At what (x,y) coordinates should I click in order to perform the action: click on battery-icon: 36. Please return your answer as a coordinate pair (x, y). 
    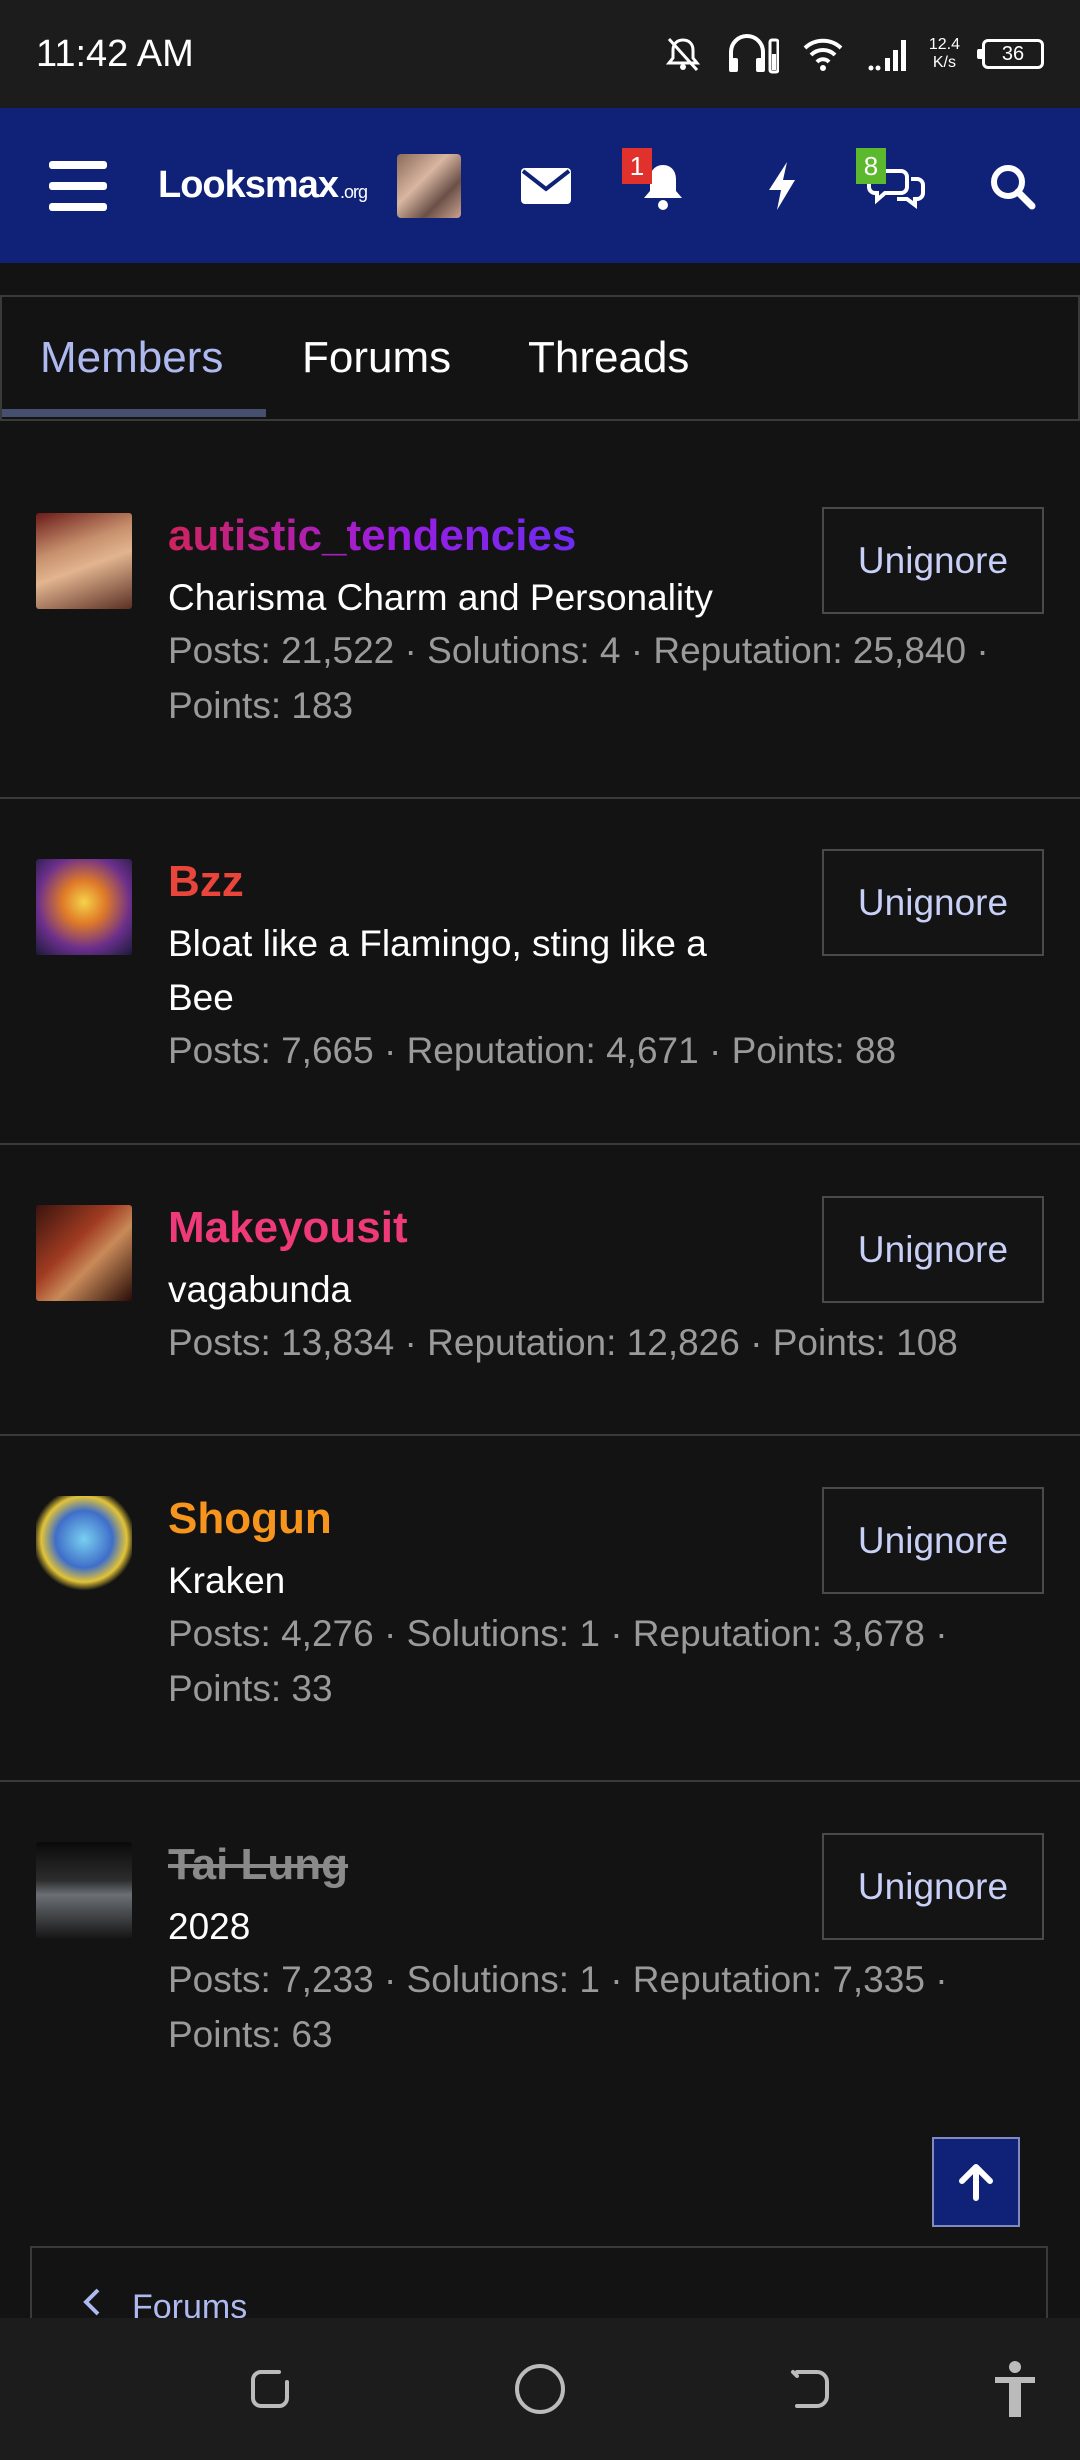
    Looking at the image, I should click on (1010, 54).